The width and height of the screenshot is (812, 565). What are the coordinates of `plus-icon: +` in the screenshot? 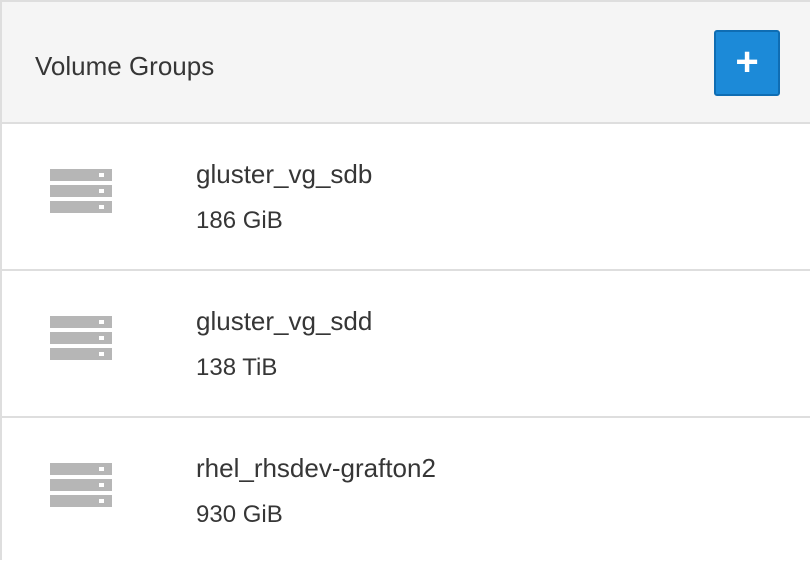 It's located at (747, 62).